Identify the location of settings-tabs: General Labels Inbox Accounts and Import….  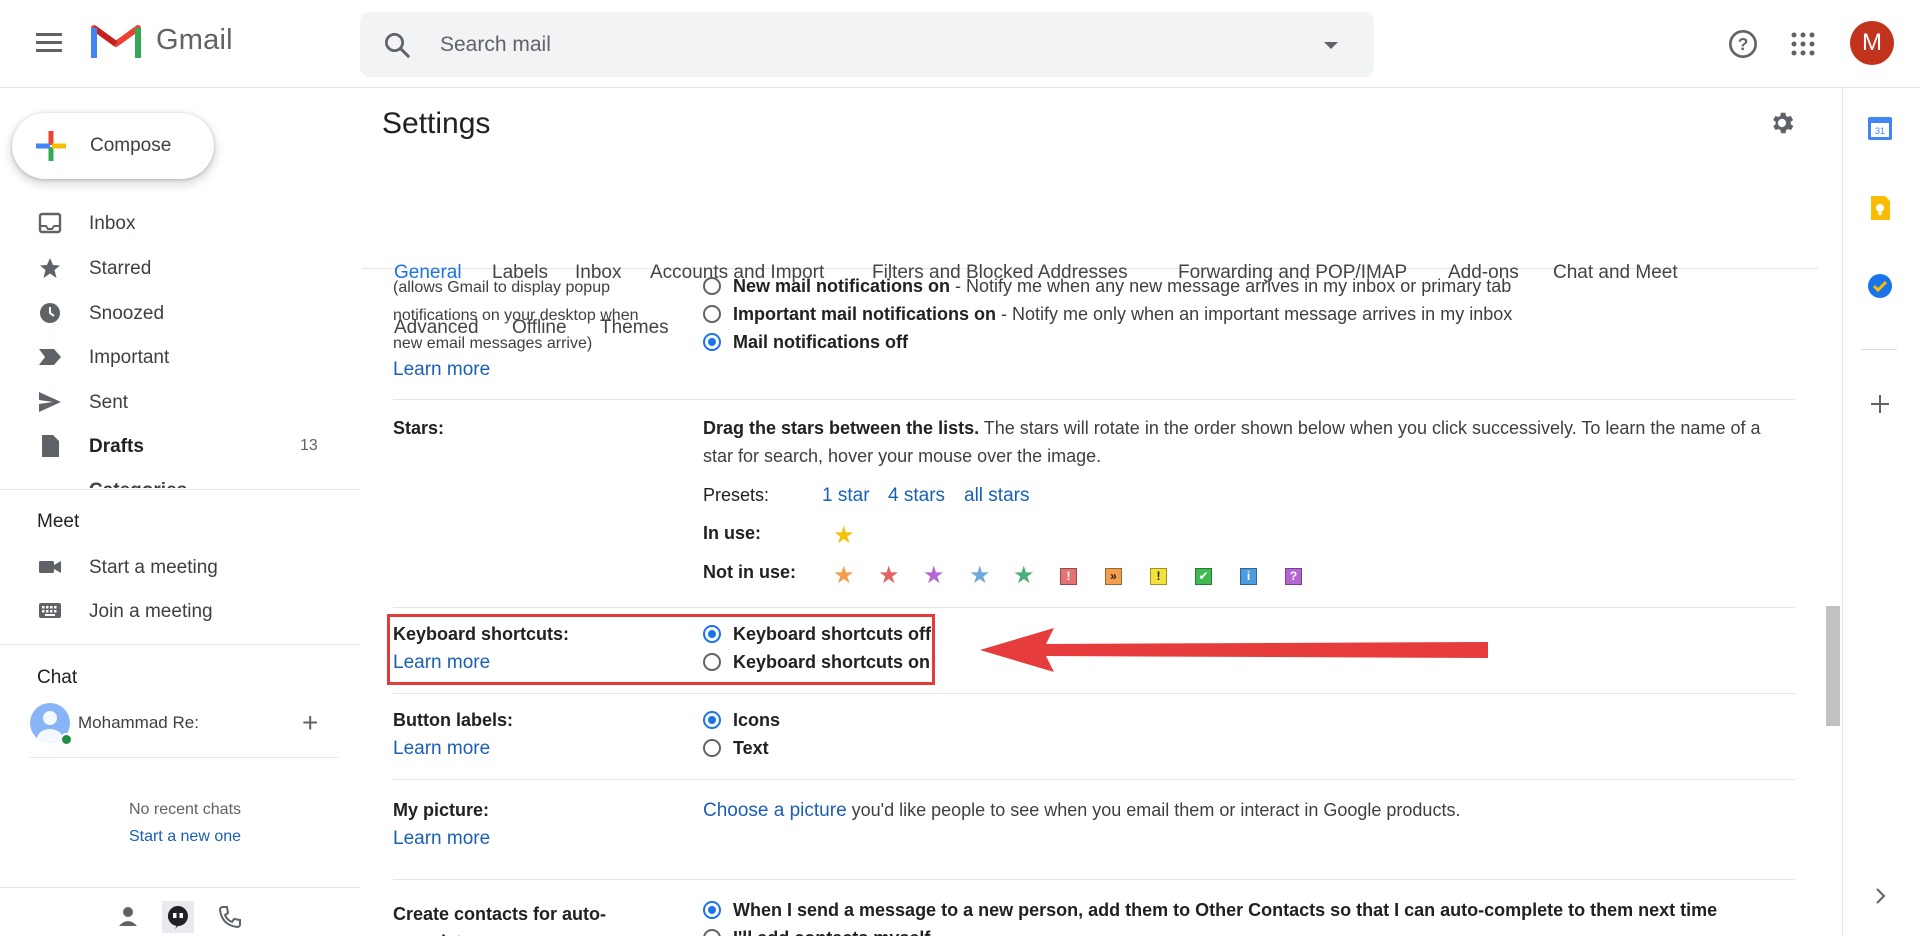
(1090, 248).